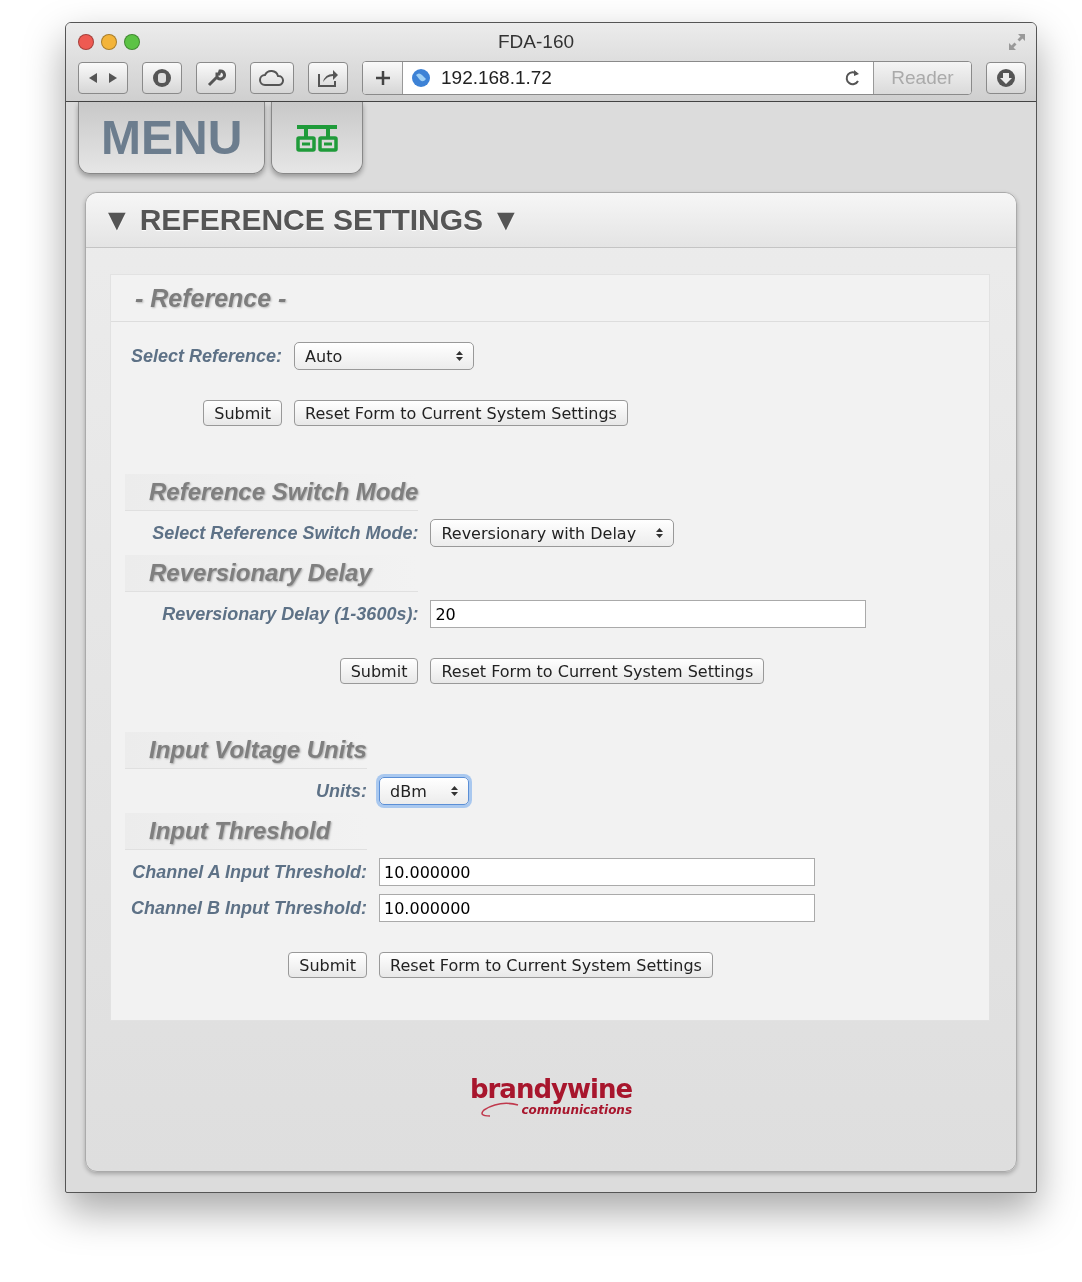 Image resolution: width=1082 pixels, height=1282 pixels. What do you see at coordinates (249, 872) in the screenshot?
I see `field-label: Channel A Input Threshold:` at bounding box center [249, 872].